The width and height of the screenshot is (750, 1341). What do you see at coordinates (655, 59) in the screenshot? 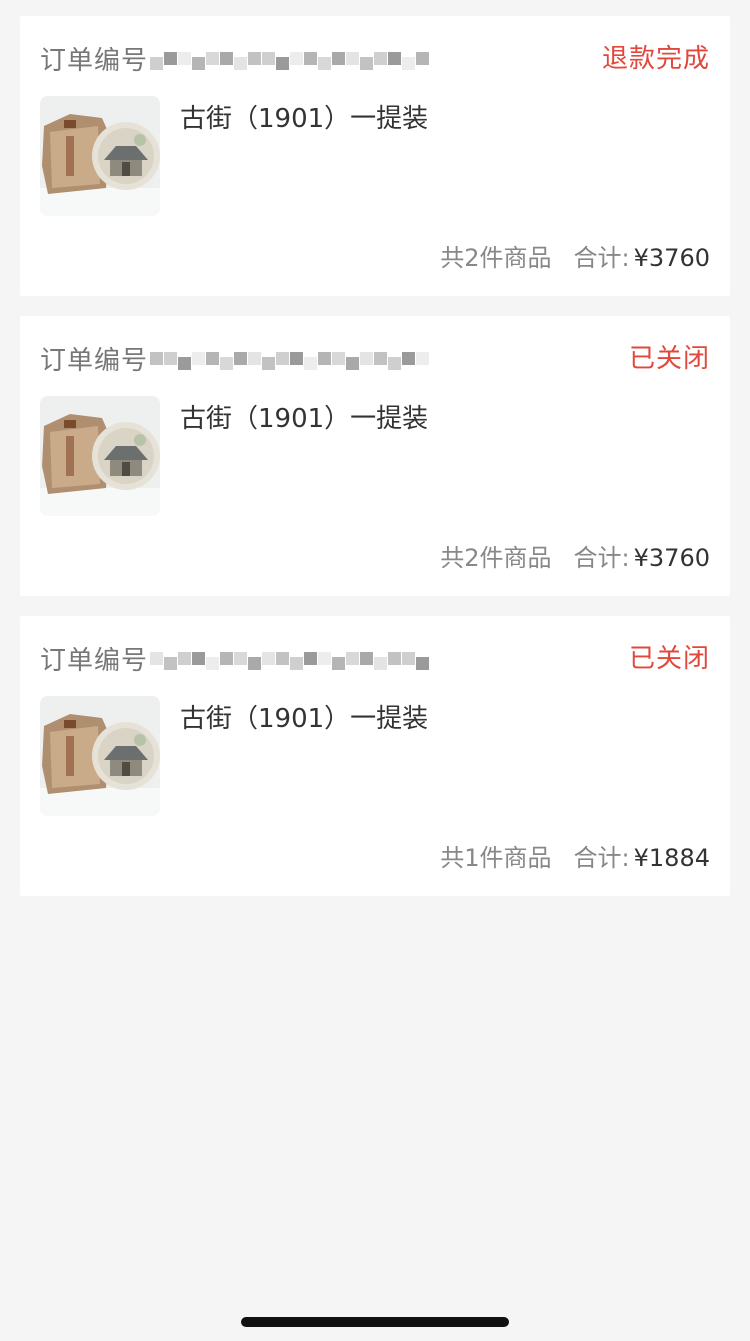
I see `order-status: 退款完成` at bounding box center [655, 59].